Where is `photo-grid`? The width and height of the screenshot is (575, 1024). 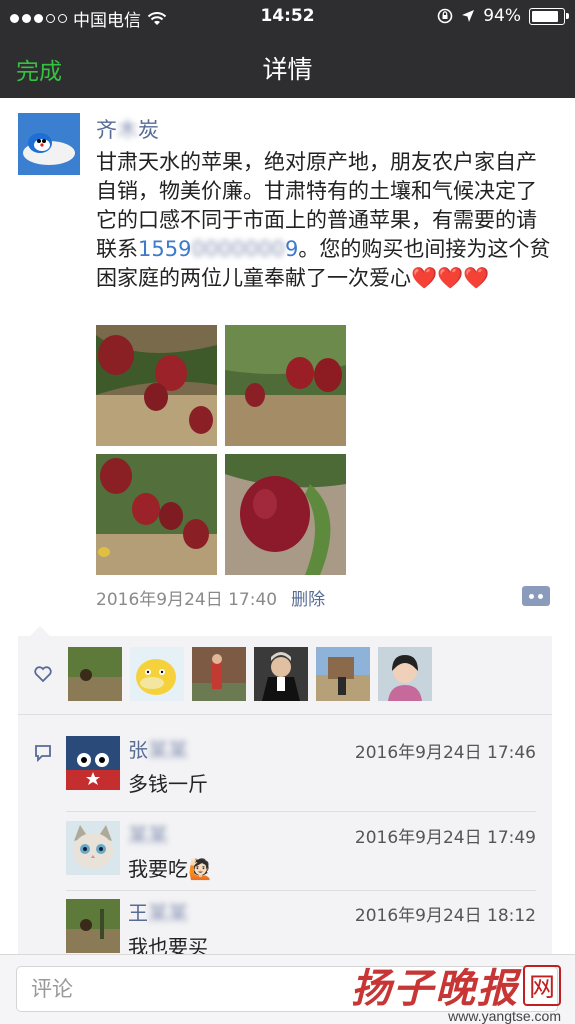
photo-grid is located at coordinates (222, 450).